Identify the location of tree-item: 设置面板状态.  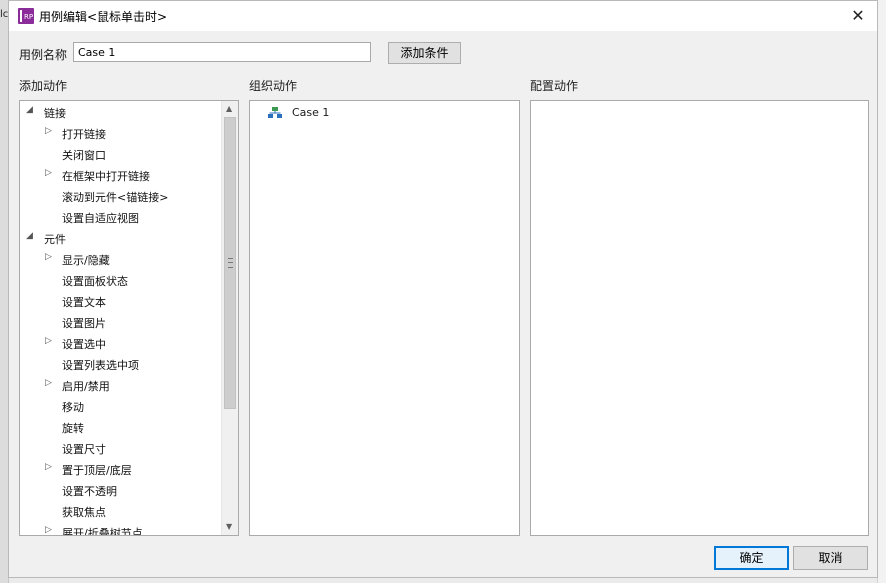
(120, 279).